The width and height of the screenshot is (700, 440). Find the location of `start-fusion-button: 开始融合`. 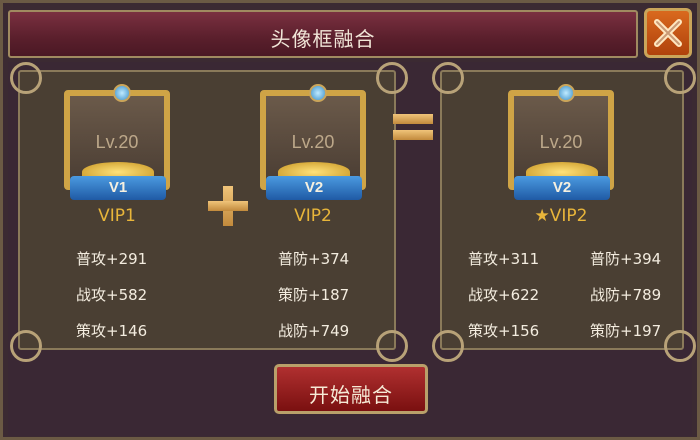

start-fusion-button: 开始融合 is located at coordinates (351, 389).